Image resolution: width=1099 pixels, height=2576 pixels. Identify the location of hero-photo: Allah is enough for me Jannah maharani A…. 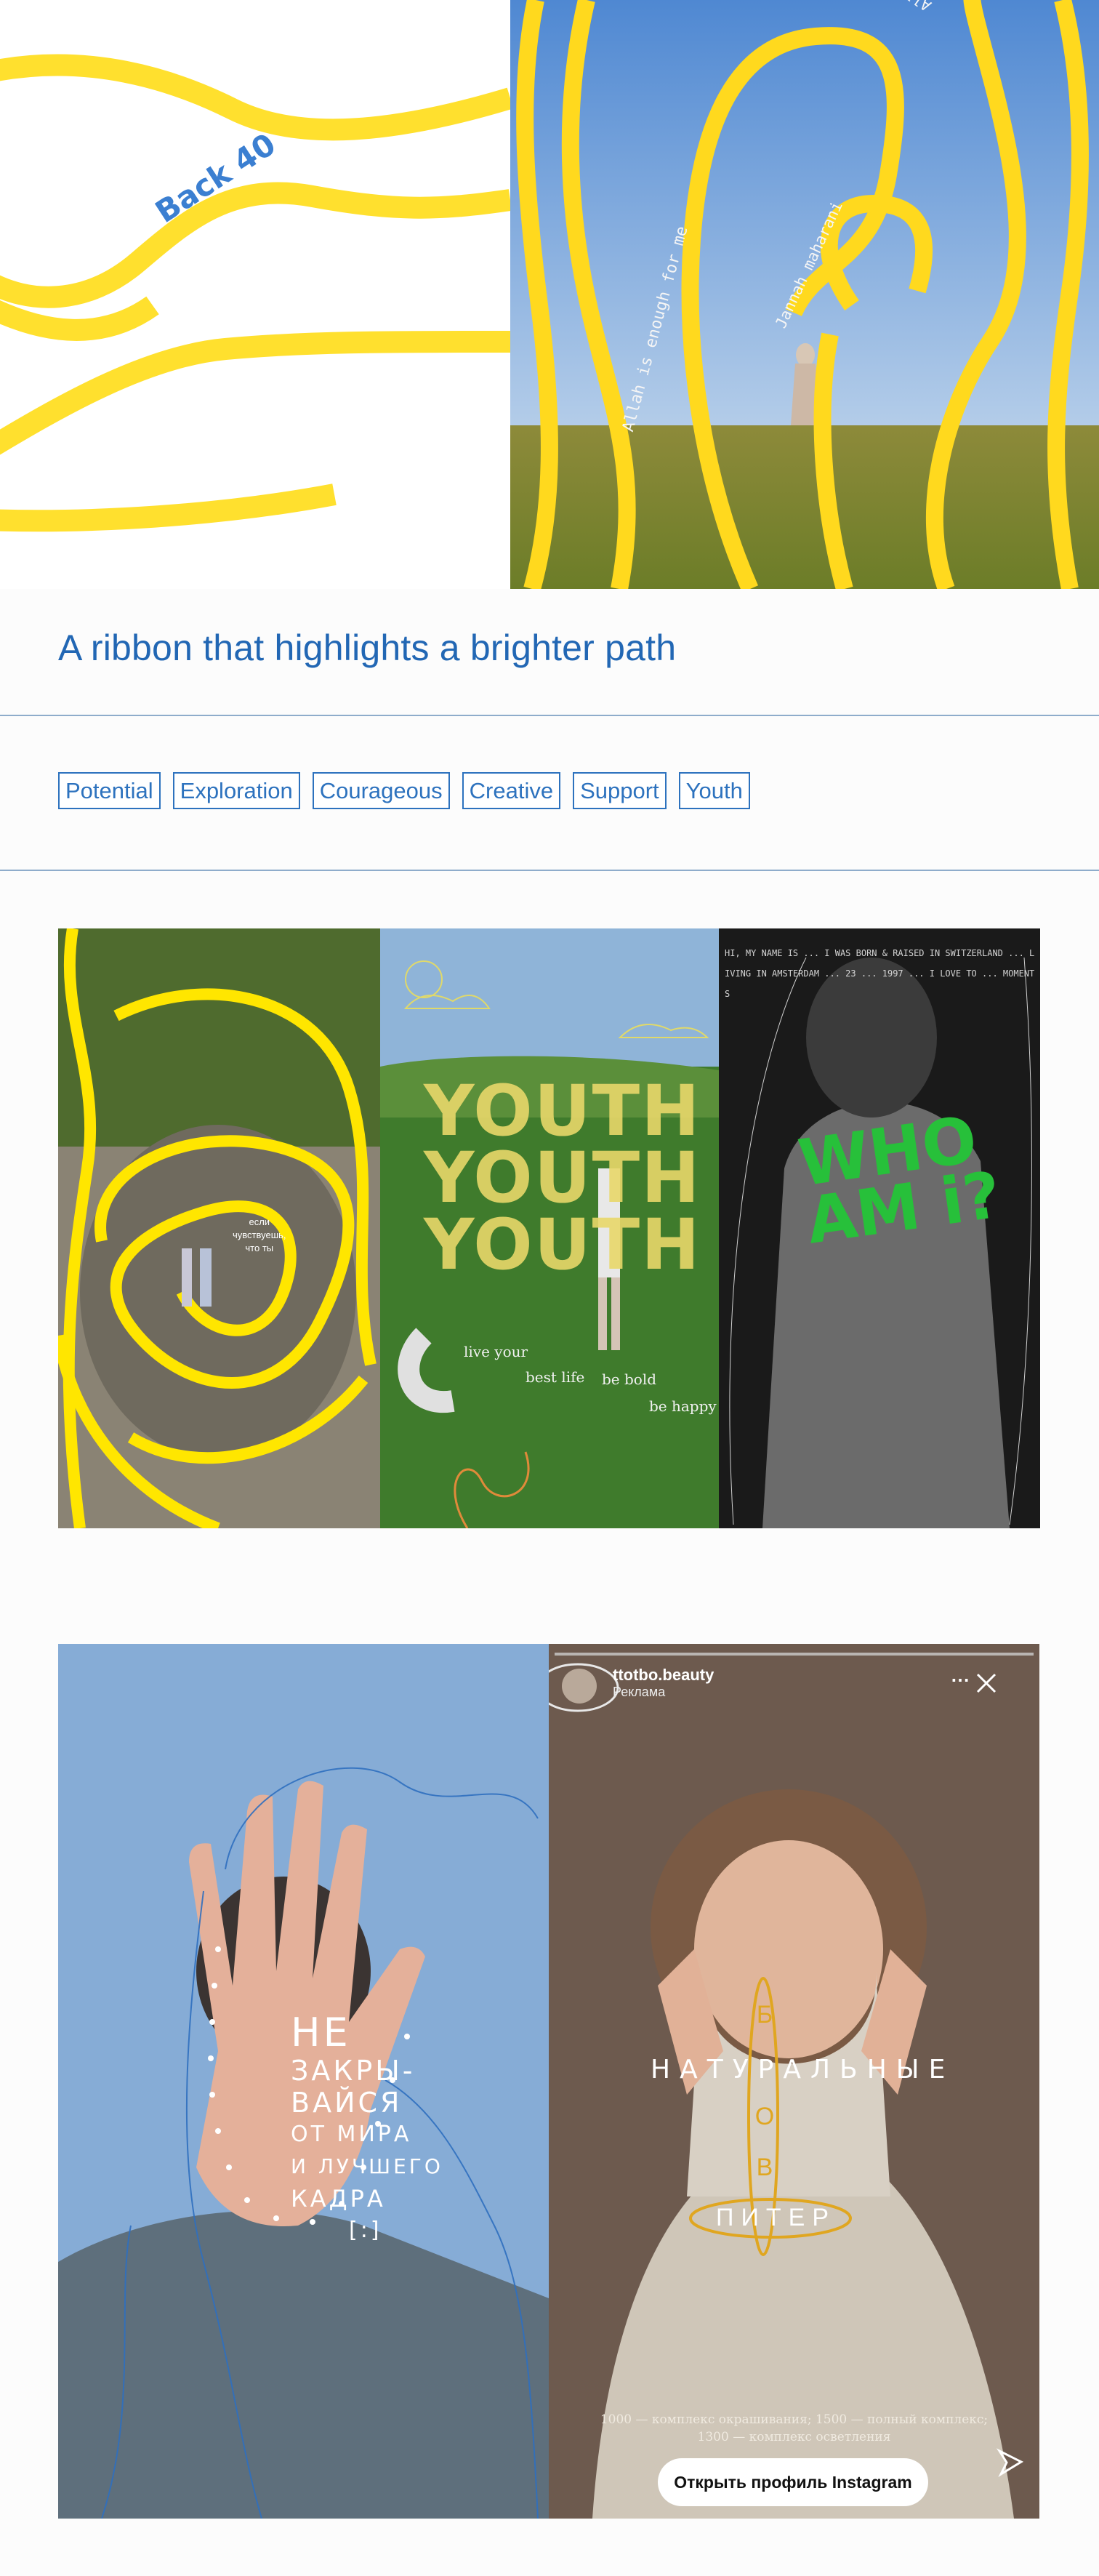
(804, 294).